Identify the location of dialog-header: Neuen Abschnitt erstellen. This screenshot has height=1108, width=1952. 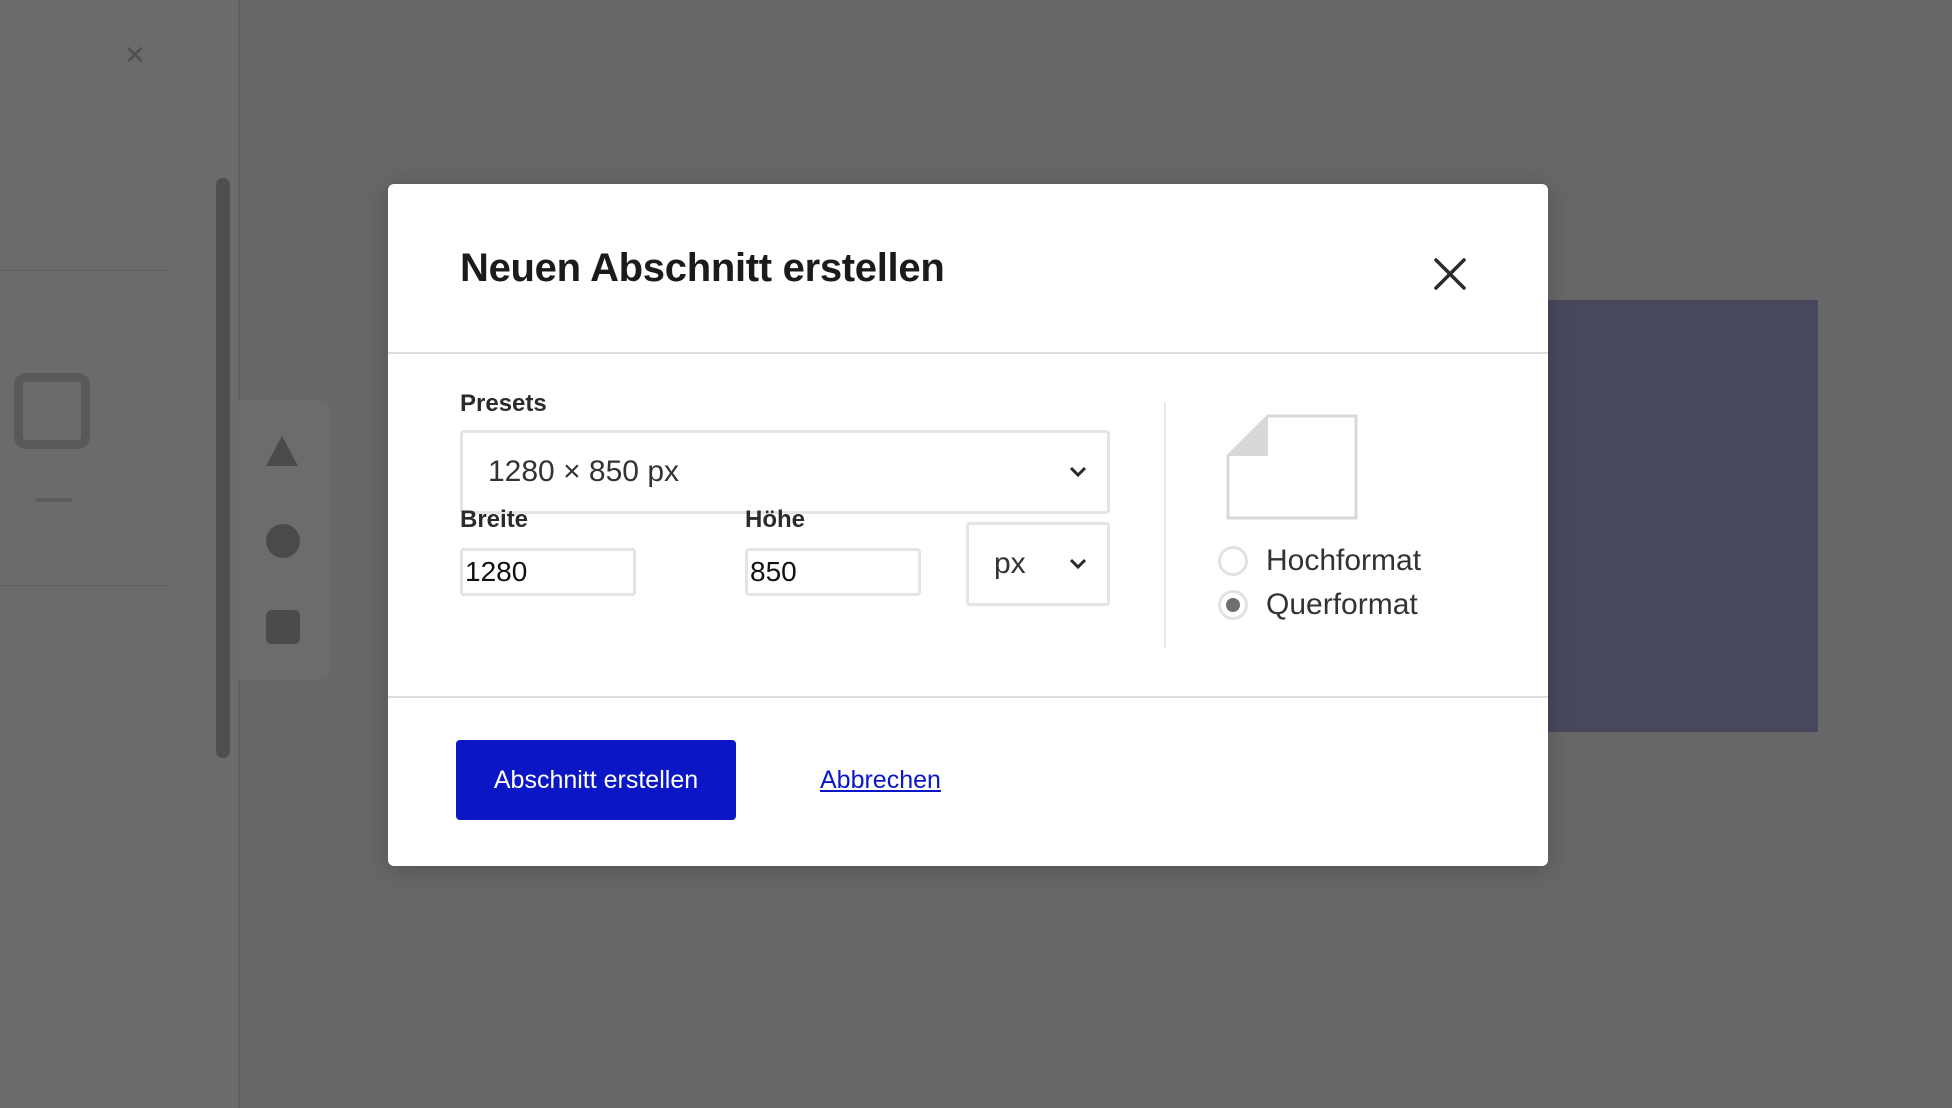
(968, 269).